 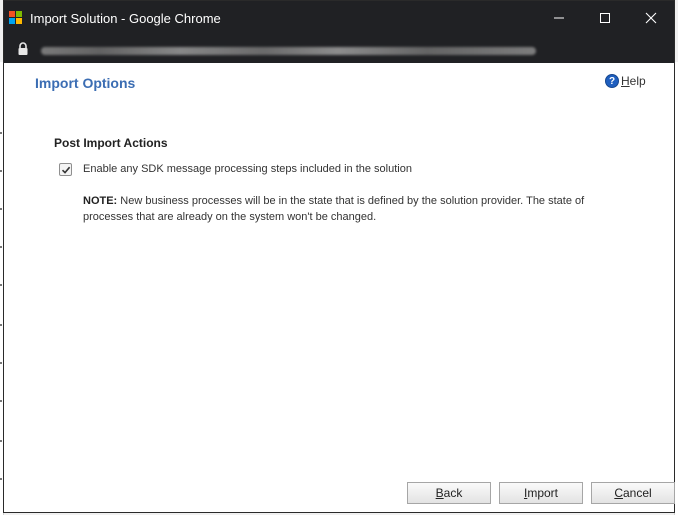 I want to click on minimize-button, so click(x=559, y=18).